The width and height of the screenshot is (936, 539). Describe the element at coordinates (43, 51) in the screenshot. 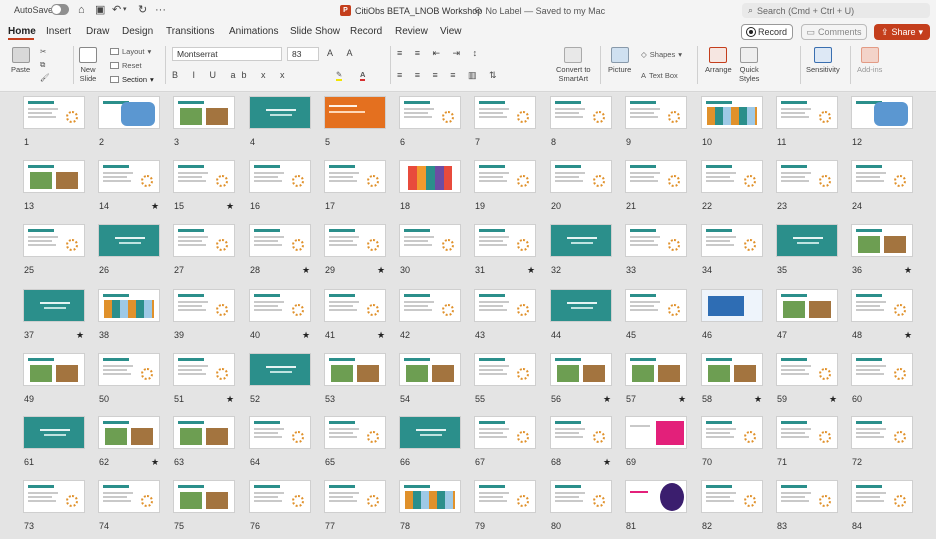

I see `cut-button: ✂` at that location.